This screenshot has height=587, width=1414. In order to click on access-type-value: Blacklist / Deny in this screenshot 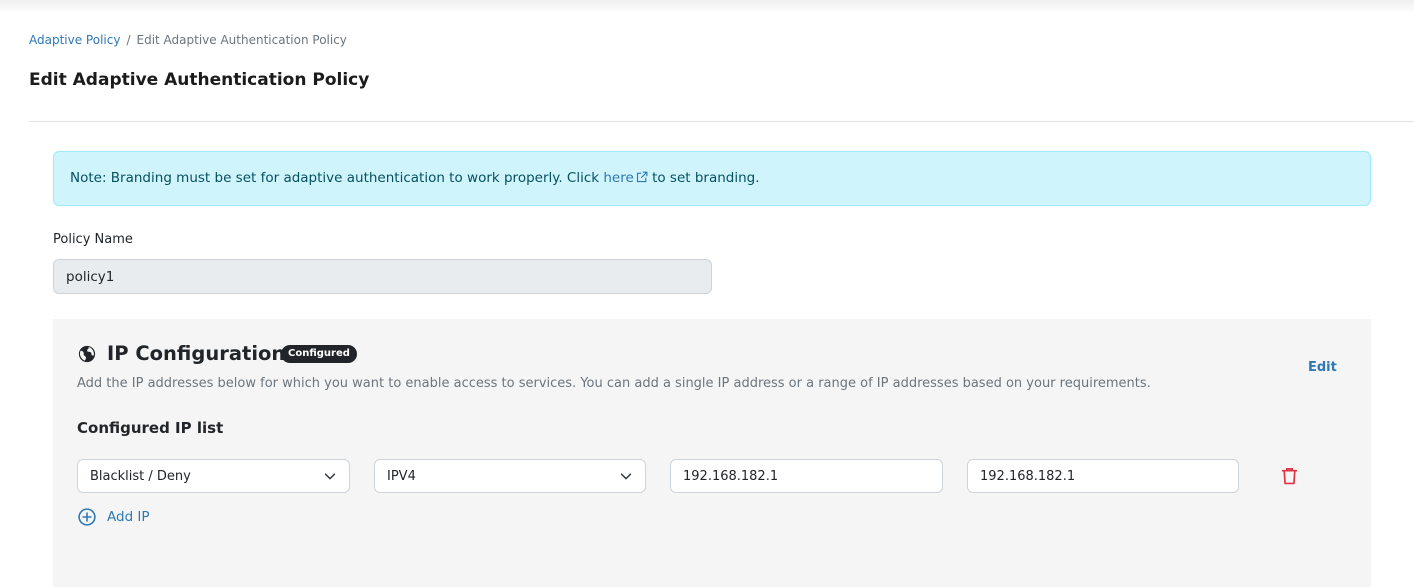, I will do `click(140, 476)`.